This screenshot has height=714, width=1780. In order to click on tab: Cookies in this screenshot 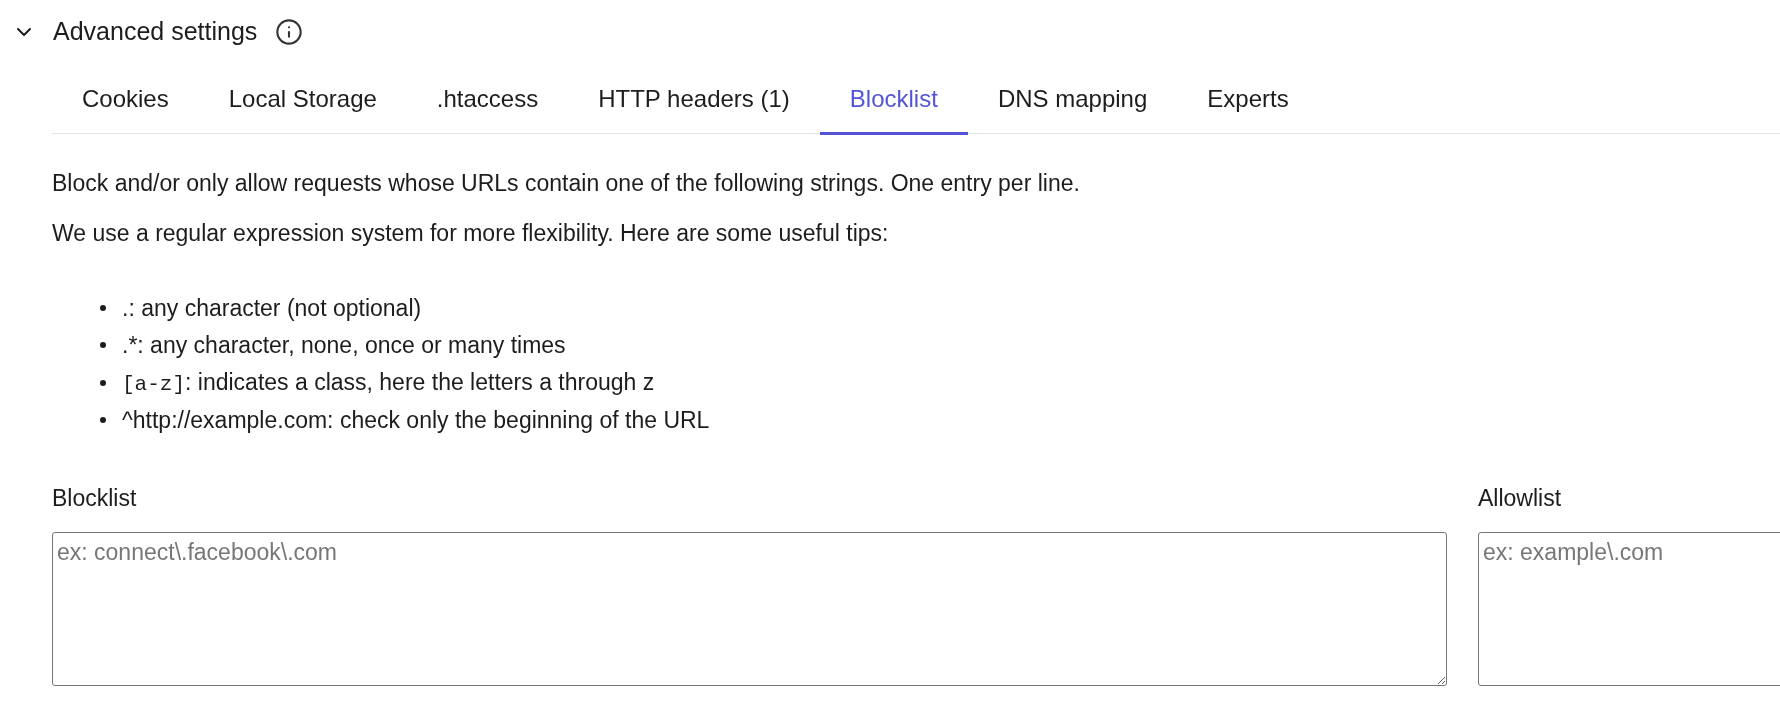, I will do `click(125, 99)`.